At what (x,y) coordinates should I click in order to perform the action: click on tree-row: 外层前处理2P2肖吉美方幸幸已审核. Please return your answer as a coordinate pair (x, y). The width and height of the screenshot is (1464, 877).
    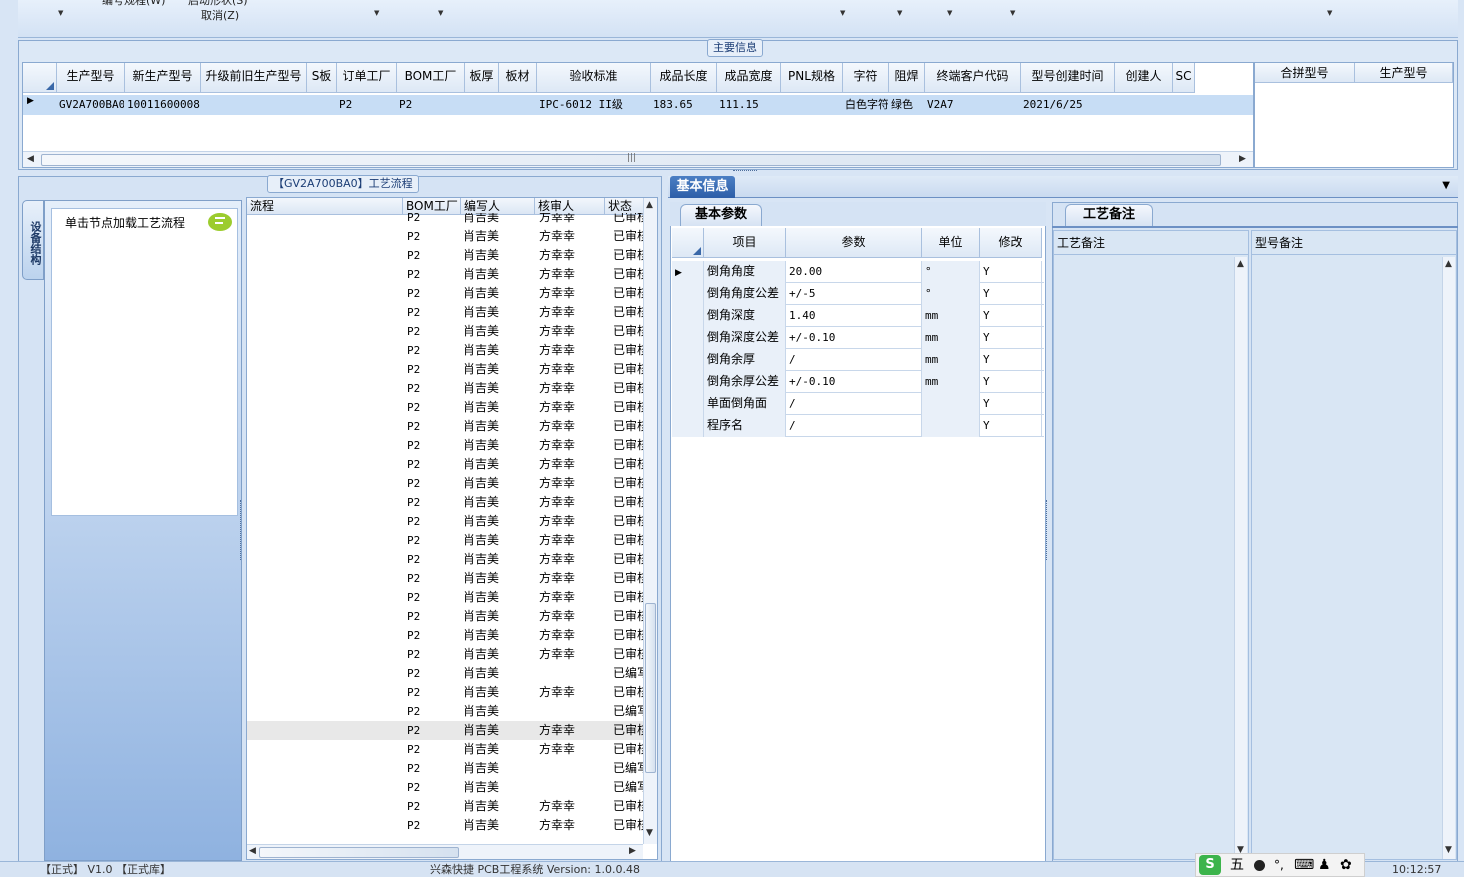
    Looking at the image, I should click on (445, 236).